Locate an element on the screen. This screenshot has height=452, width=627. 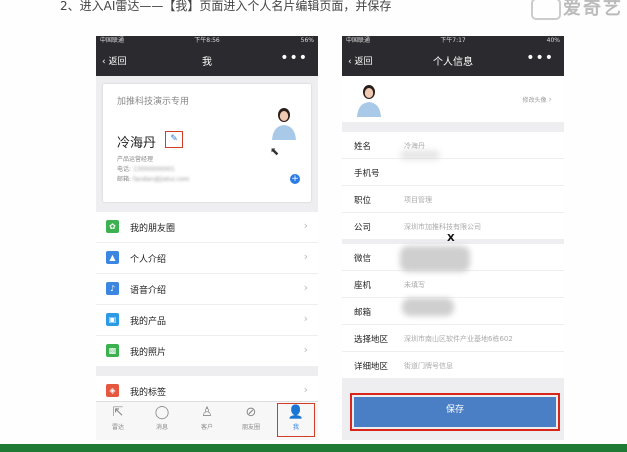
tab-me: 👤 我 is located at coordinates (296, 420).